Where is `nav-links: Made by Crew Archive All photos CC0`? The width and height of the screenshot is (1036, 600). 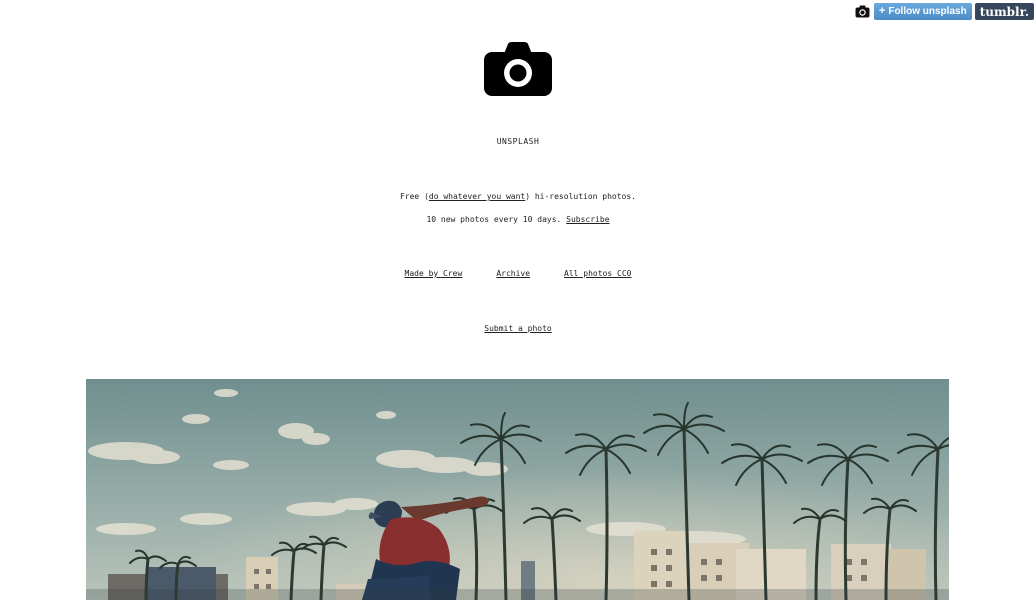
nav-links: Made by Crew Archive All photos CC0 is located at coordinates (518, 273).